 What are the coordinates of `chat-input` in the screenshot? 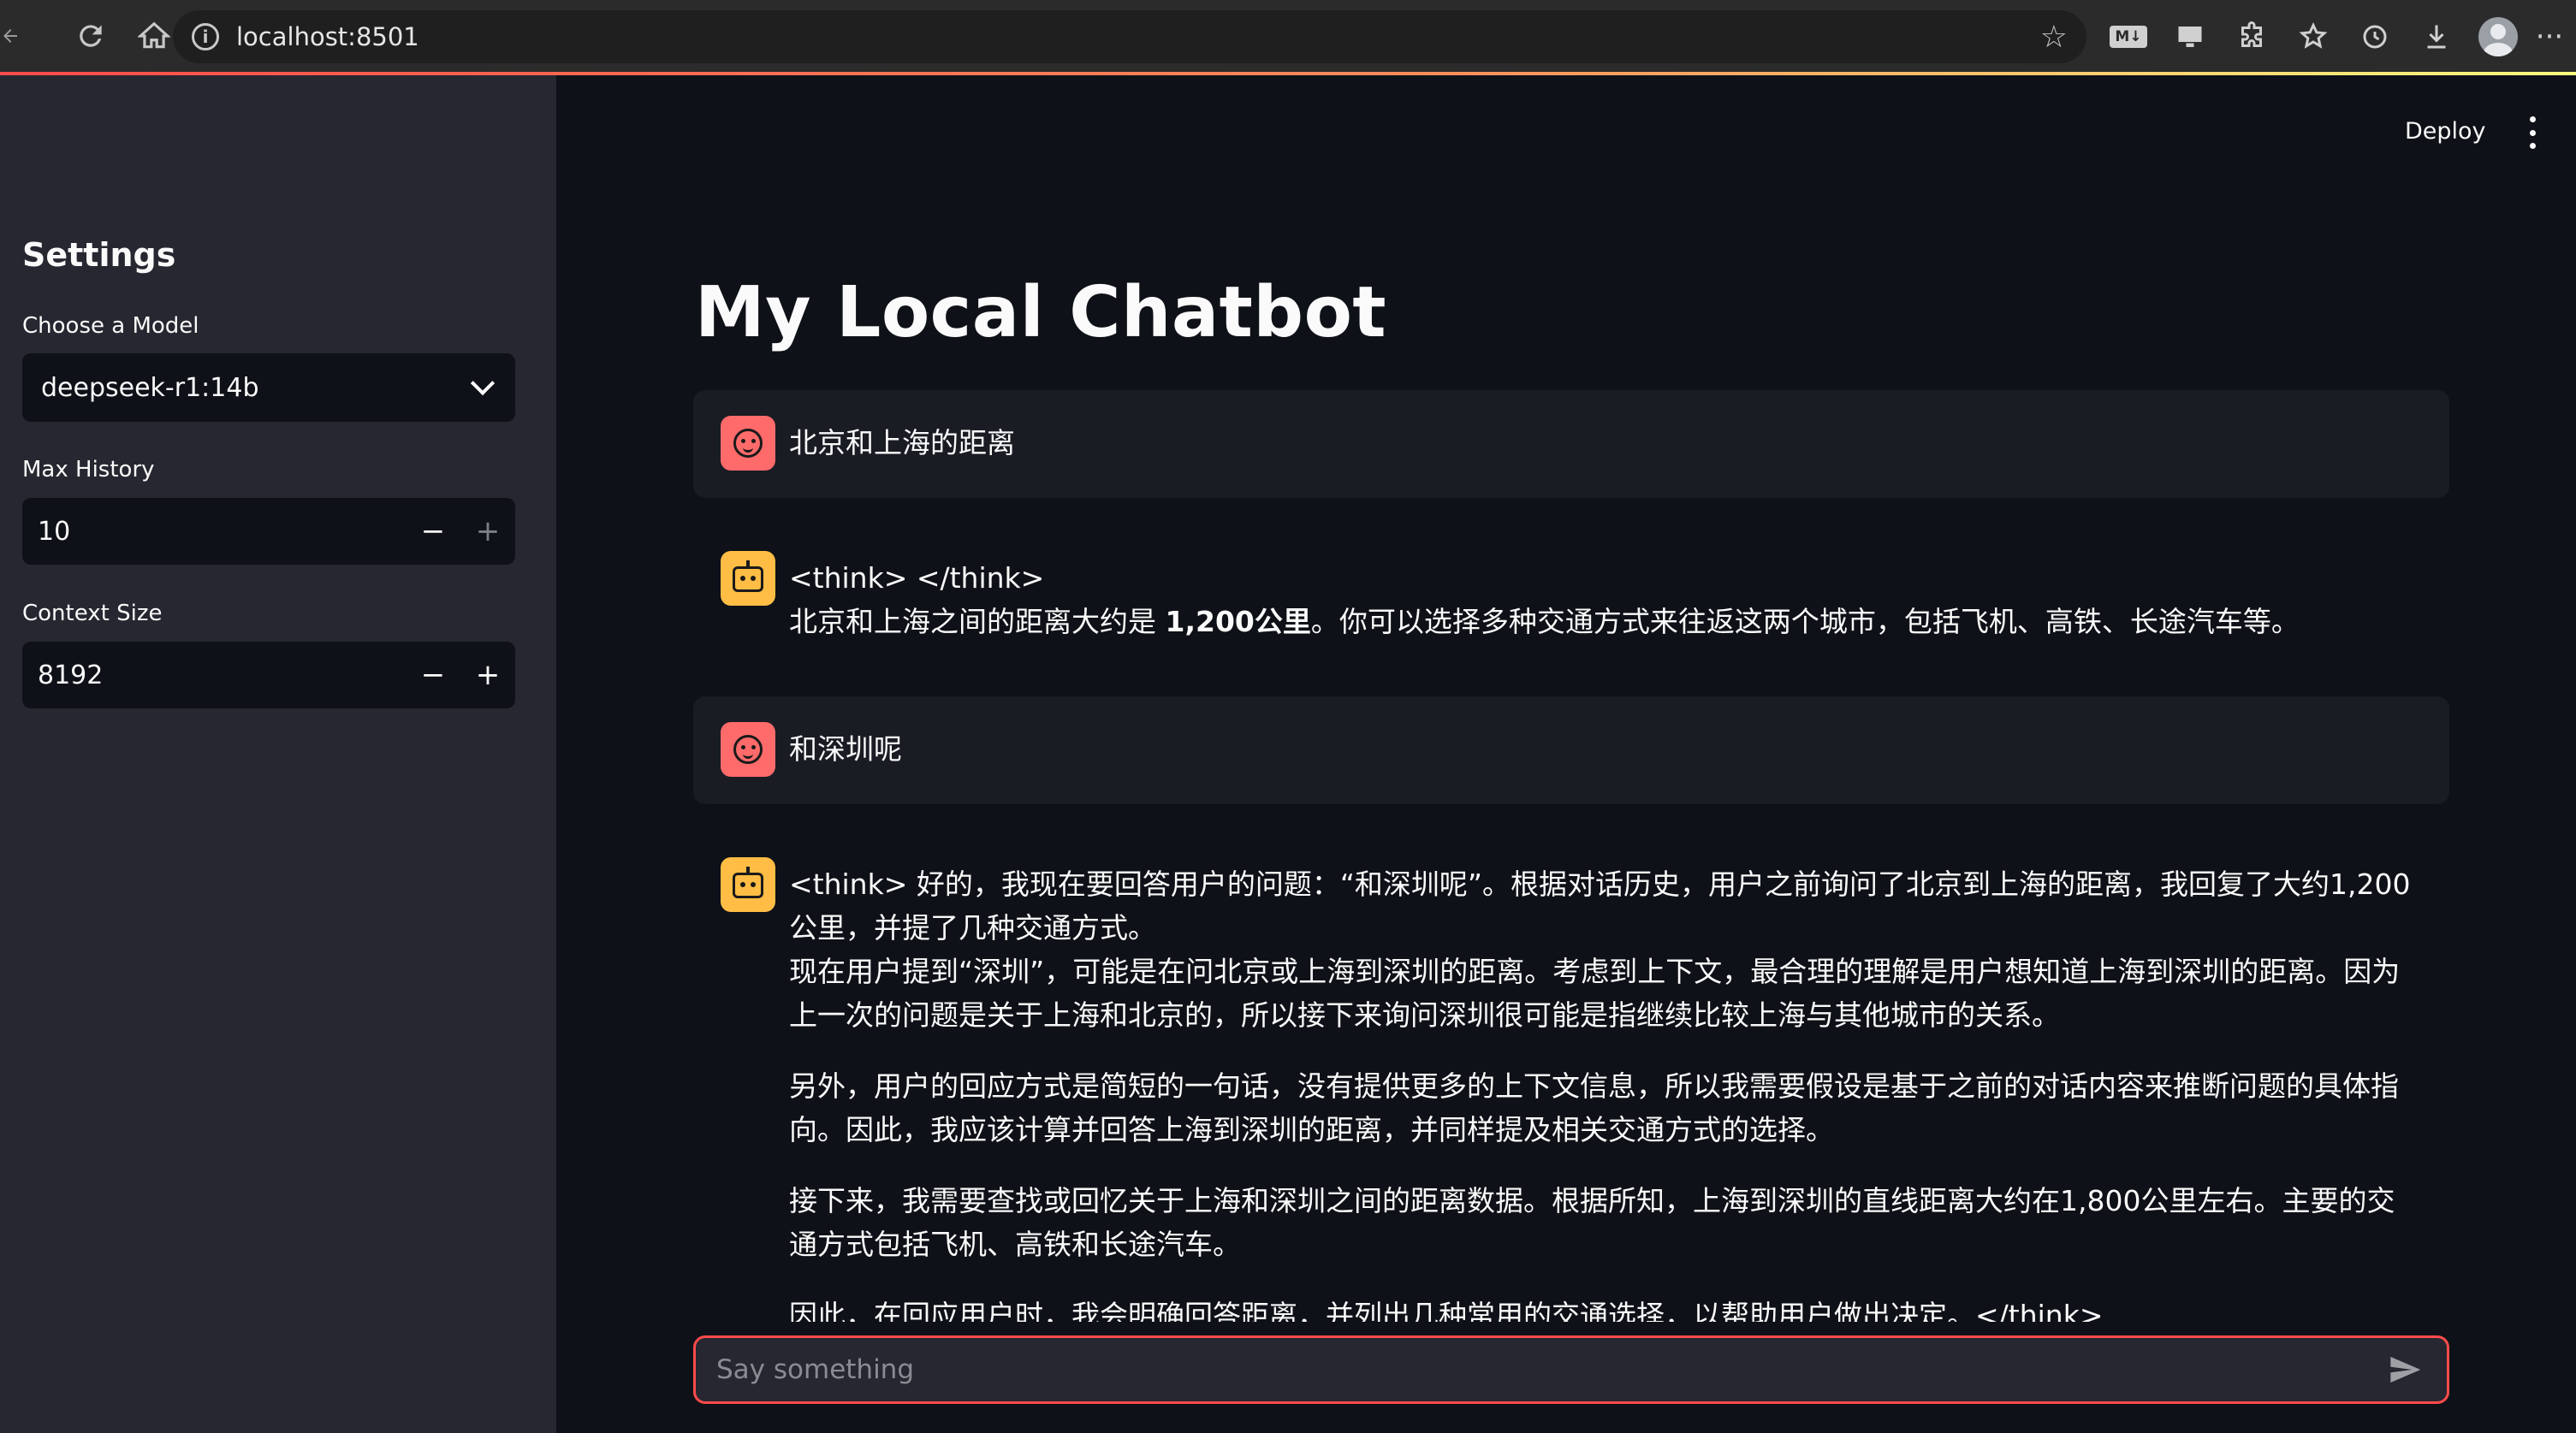 It's located at (1549, 1369).